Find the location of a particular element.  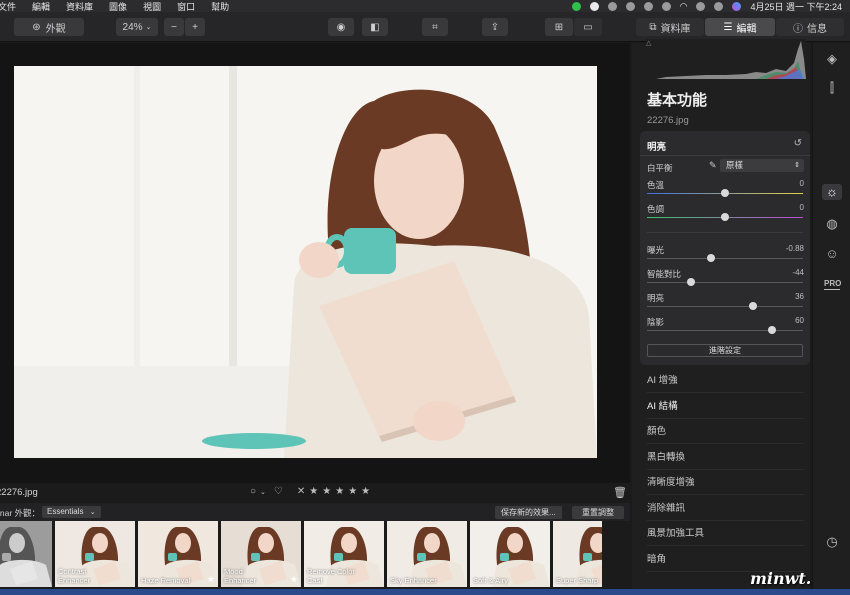

preset-thumbnail: Contrast Enhancer is located at coordinates (95, 554).